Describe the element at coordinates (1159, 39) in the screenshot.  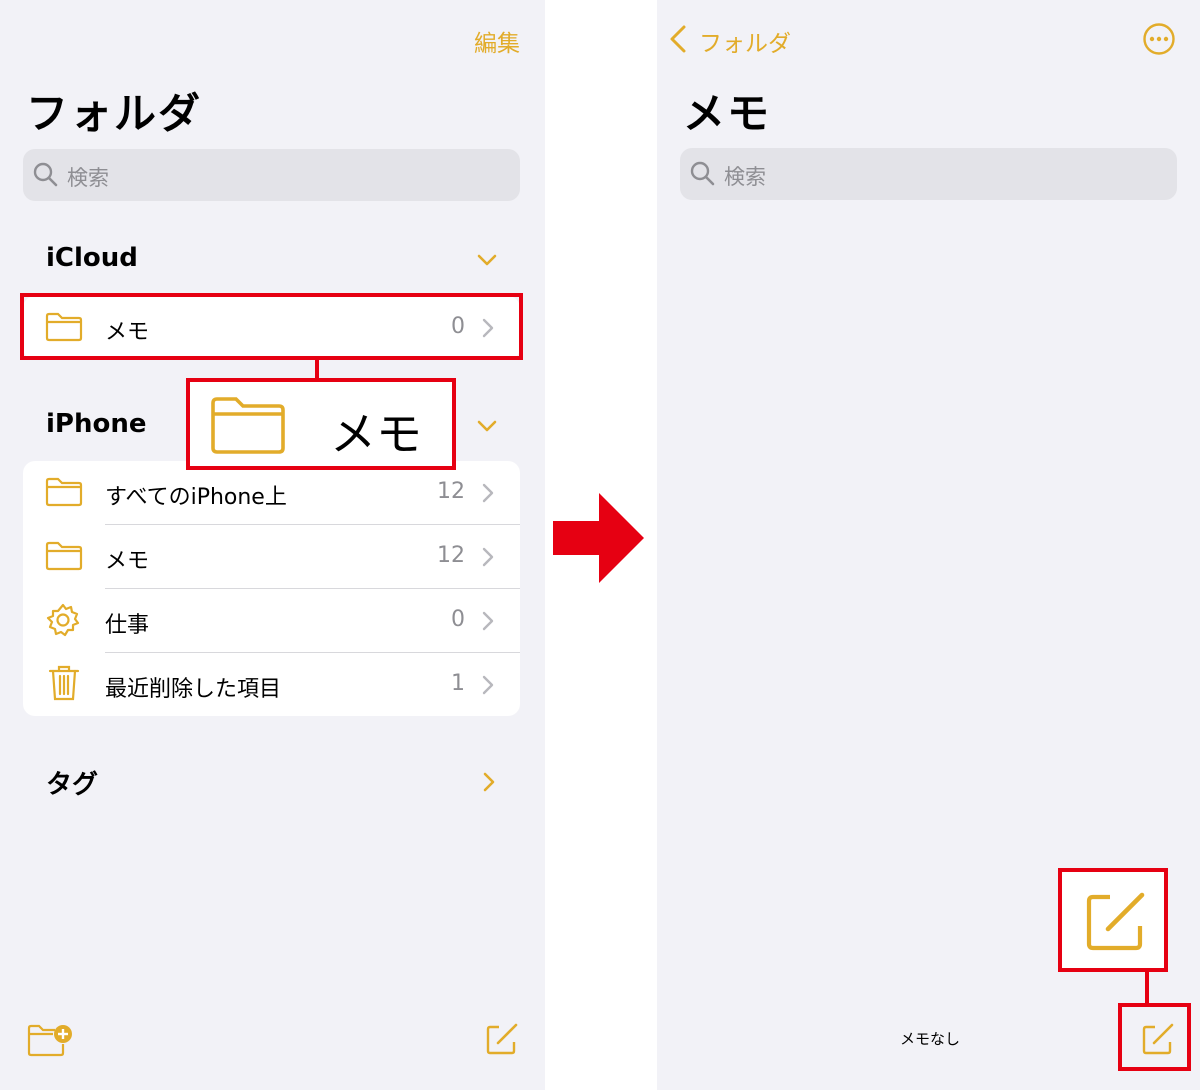
I see `more-icon` at that location.